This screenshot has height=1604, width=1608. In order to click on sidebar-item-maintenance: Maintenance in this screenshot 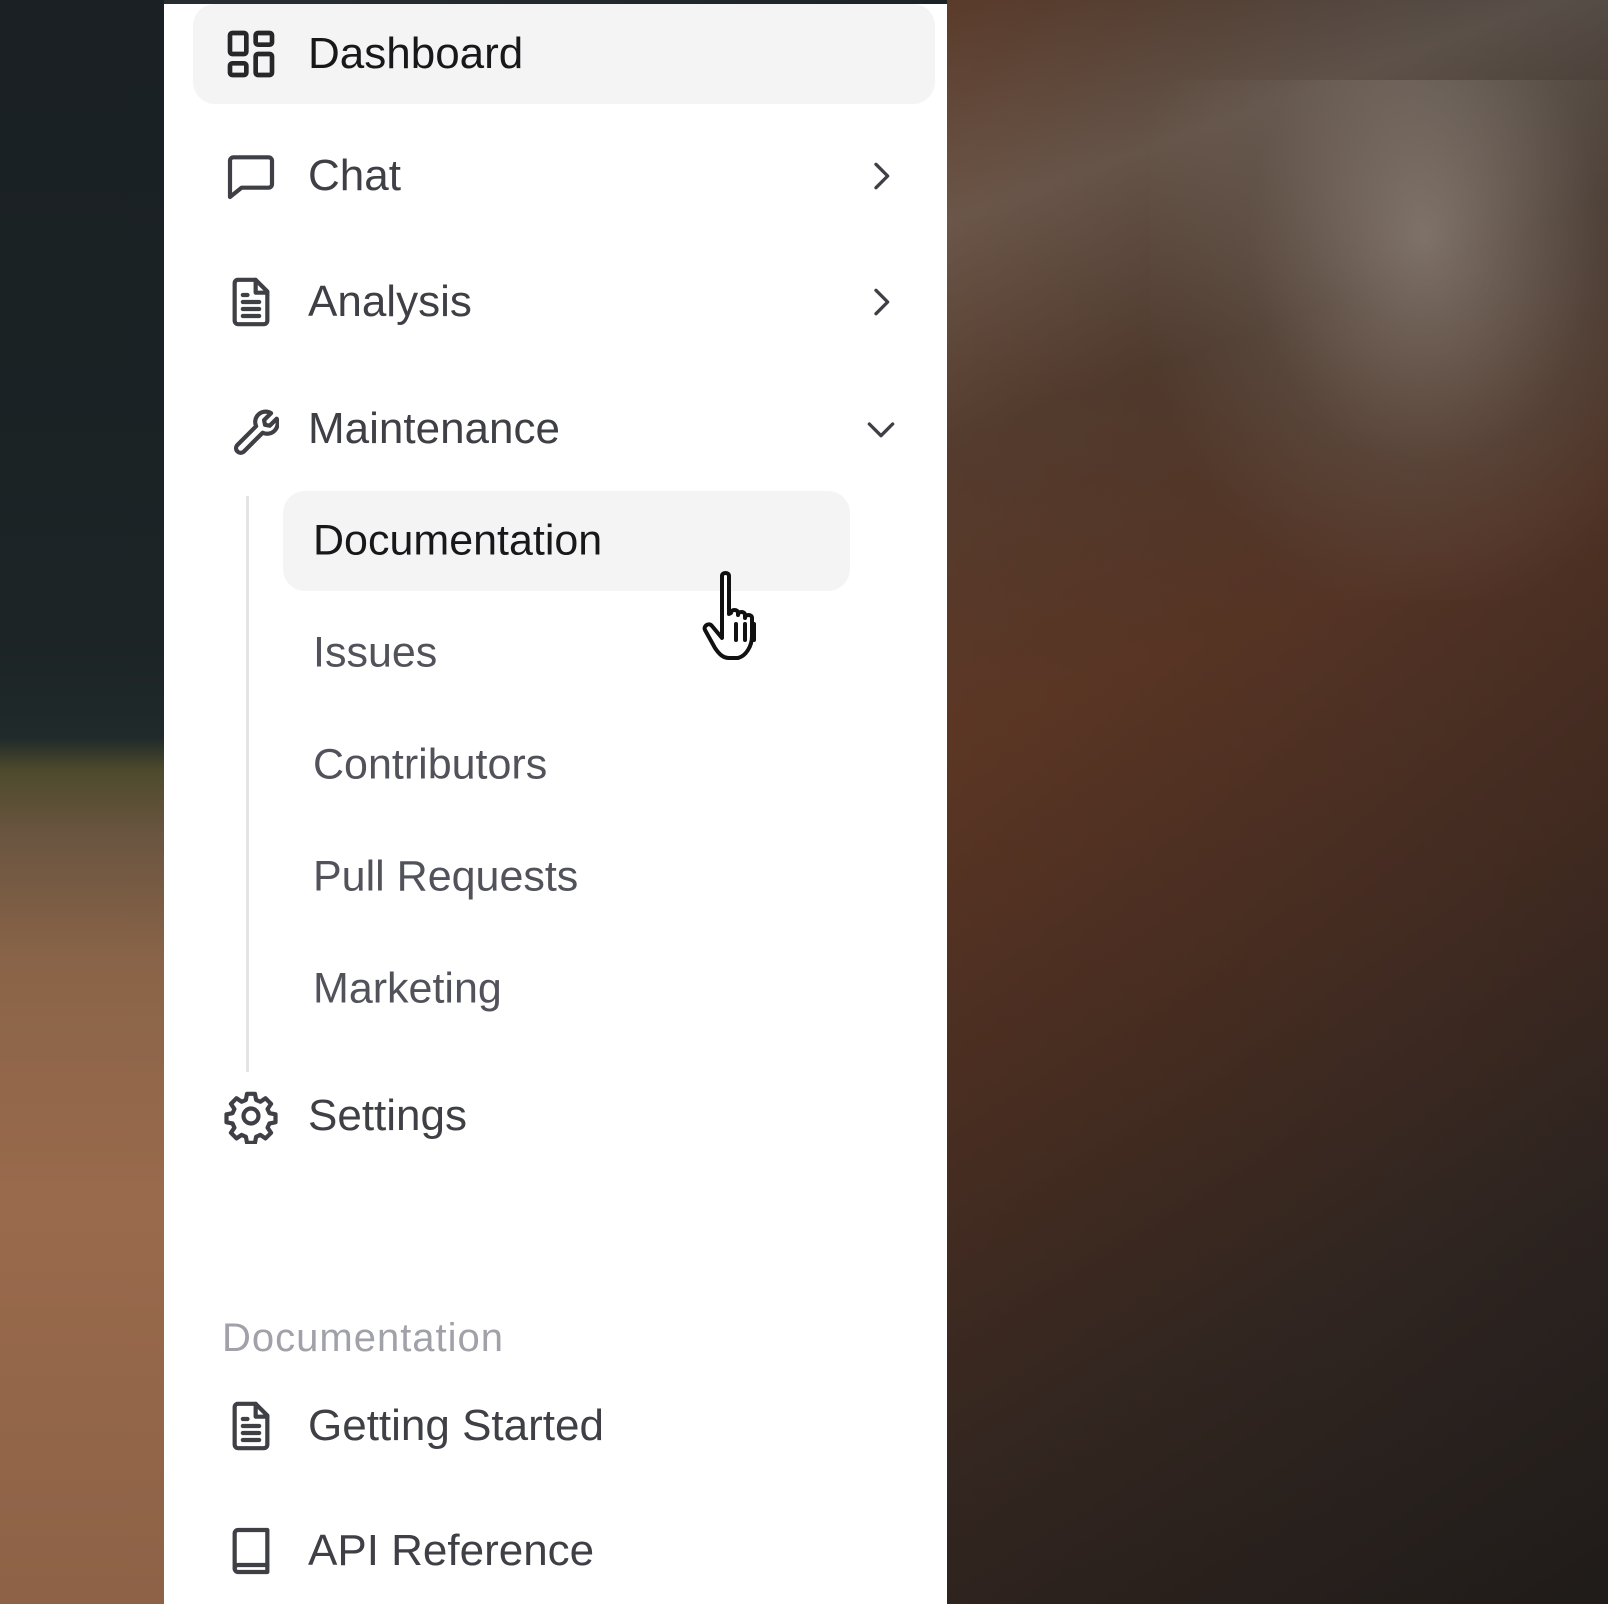, I will do `click(564, 429)`.